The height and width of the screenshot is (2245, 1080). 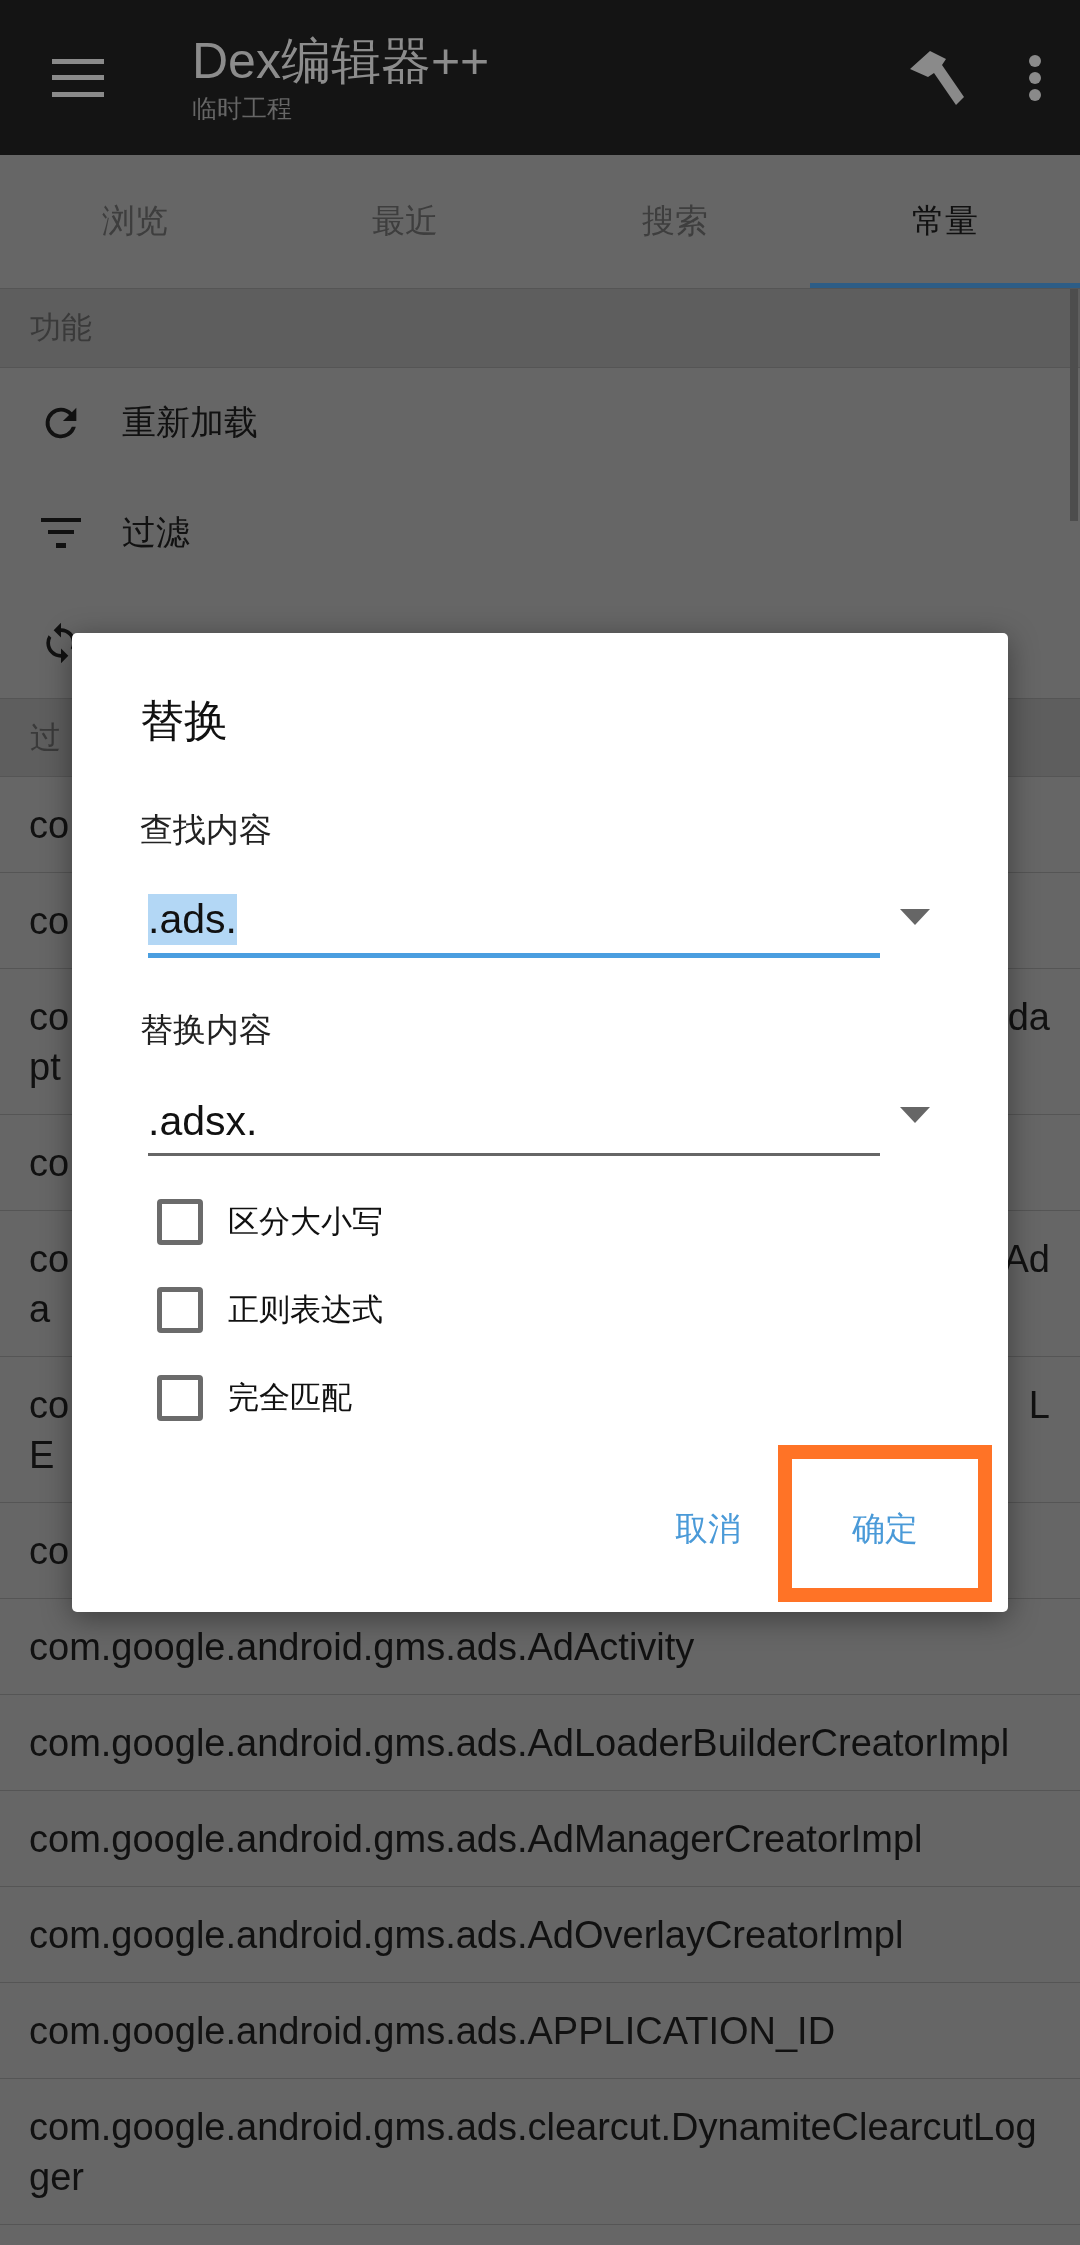 What do you see at coordinates (206, 830) in the screenshot?
I see `field-label: 查找内容` at bounding box center [206, 830].